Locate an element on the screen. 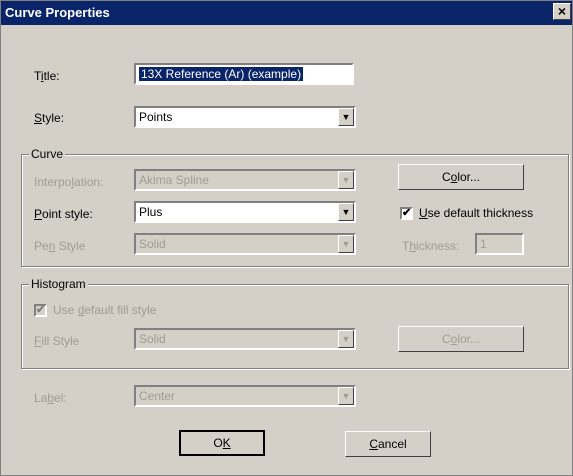  label-select-value: Center is located at coordinates (157, 396).